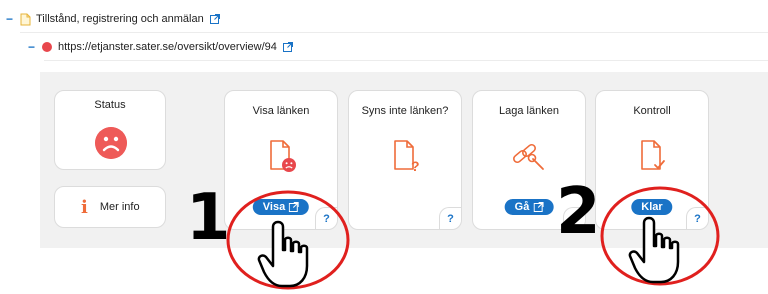  I want to click on document-sad-icon, so click(283, 156).